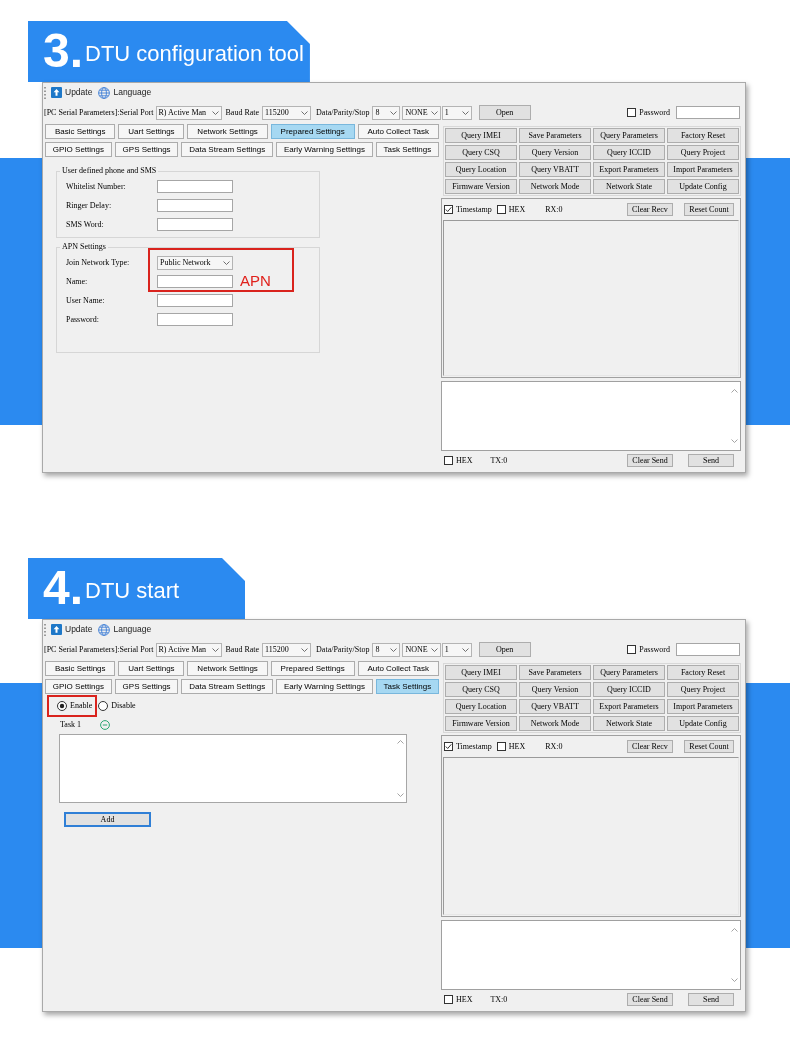  I want to click on minus-circle-icon, so click(105, 725).